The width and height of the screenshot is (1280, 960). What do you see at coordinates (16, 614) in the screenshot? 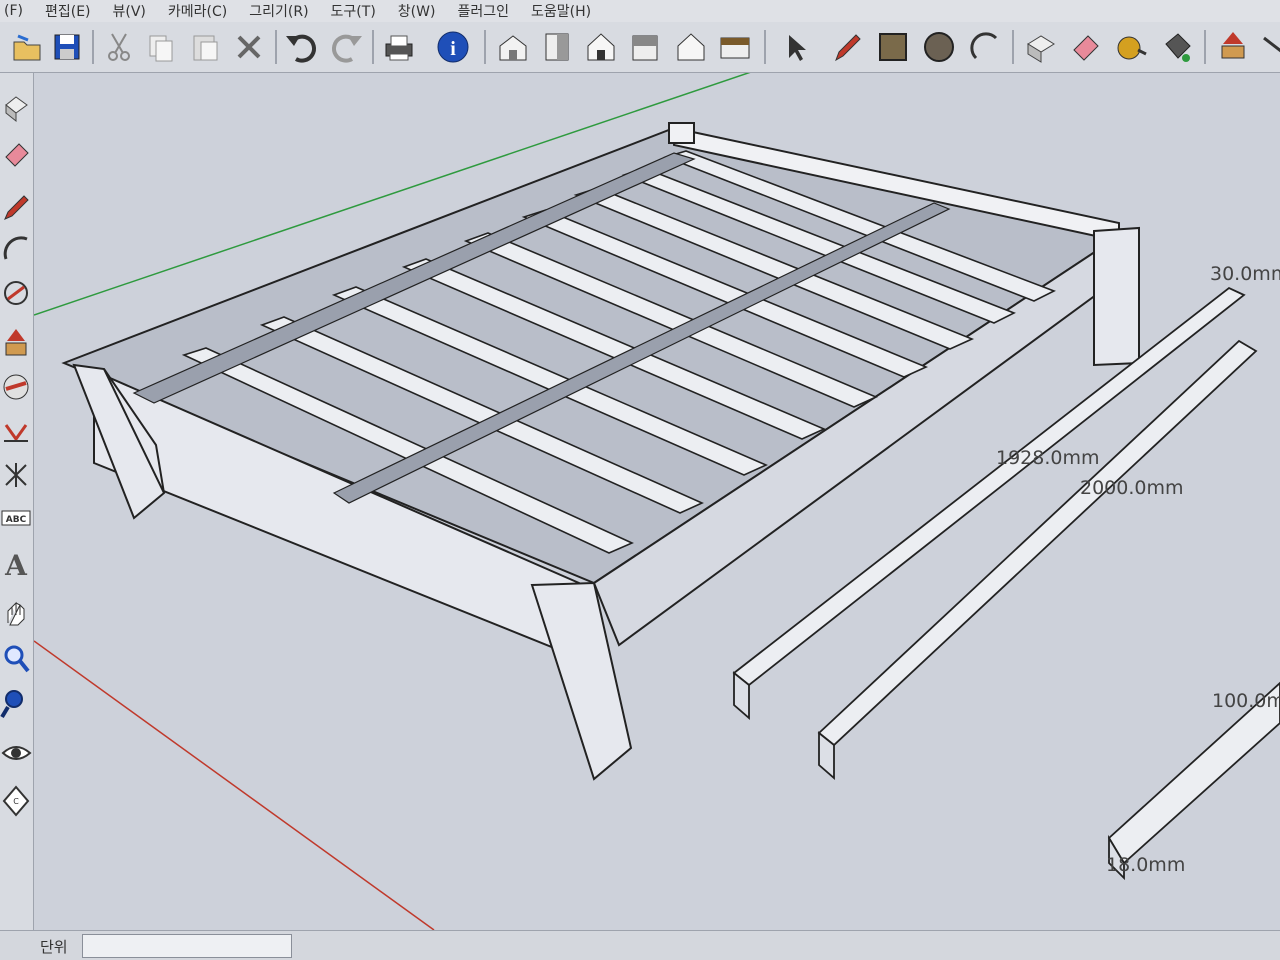
I see `pan-icon` at bounding box center [16, 614].